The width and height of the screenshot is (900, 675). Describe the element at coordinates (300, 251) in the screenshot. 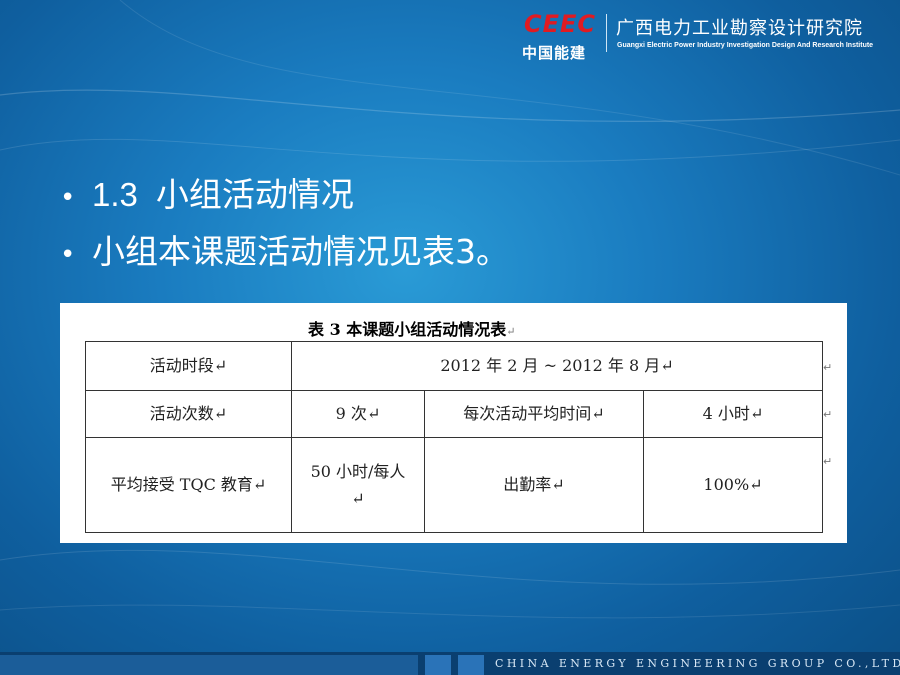

I see `bullet-text: 小组本课题活动情况见表3。` at that location.